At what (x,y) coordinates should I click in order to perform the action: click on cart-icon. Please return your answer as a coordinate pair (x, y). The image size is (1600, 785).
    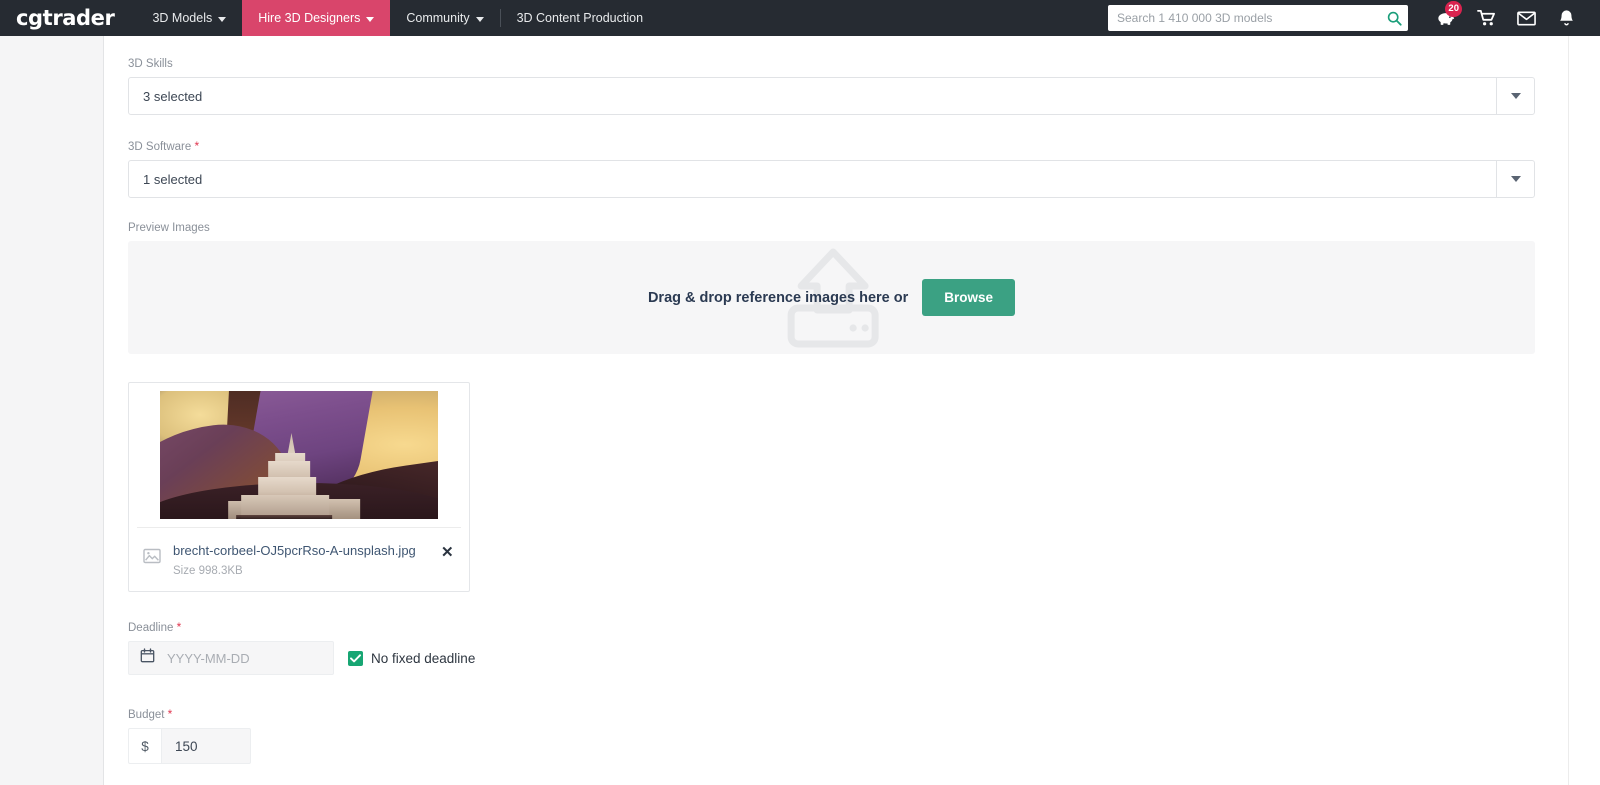
    Looking at the image, I should click on (1485, 17).